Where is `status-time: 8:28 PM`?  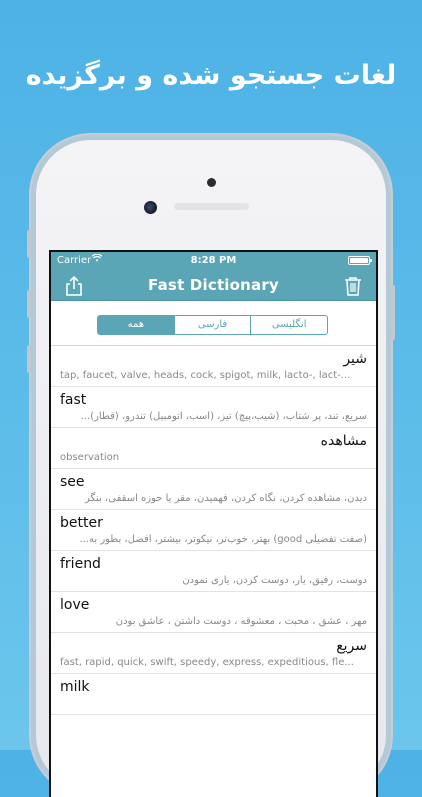
status-time: 8:28 PM is located at coordinates (213, 260).